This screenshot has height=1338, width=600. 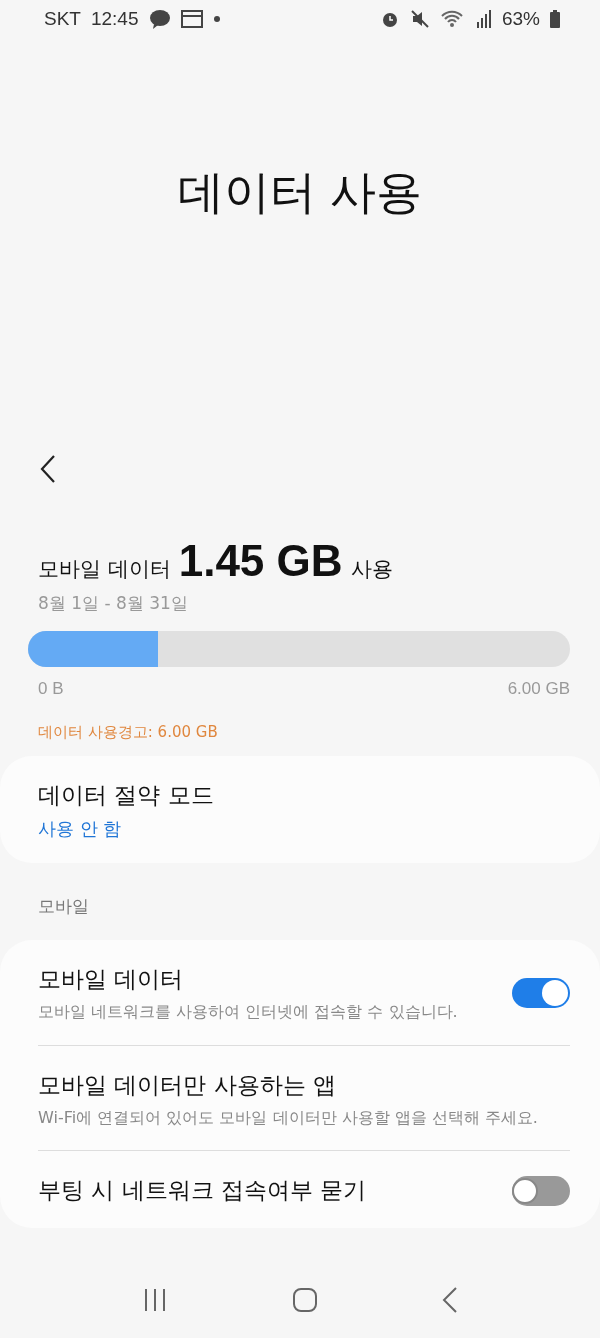 I want to click on setting-subtitle: Wi-Fi에 연결되어 있어도 모바일 데이터만 사용할 앱을 선택해 주세요., so click(x=288, y=1117).